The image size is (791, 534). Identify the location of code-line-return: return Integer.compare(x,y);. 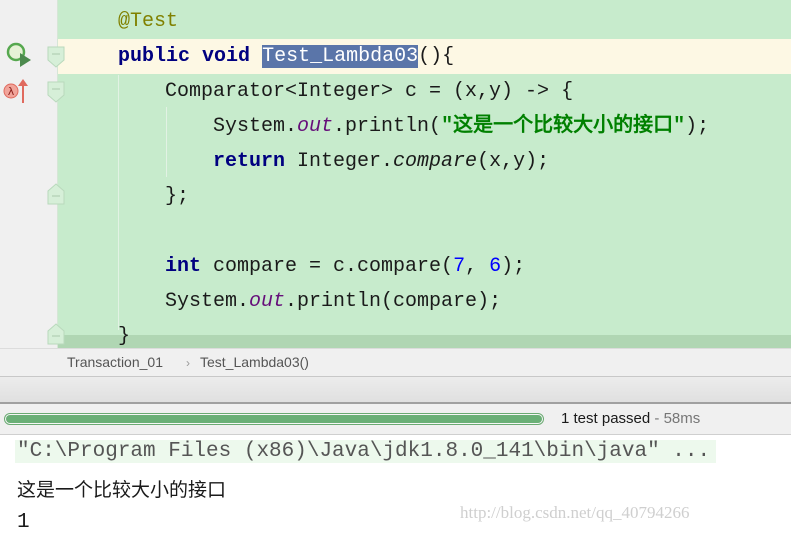
(424, 161).